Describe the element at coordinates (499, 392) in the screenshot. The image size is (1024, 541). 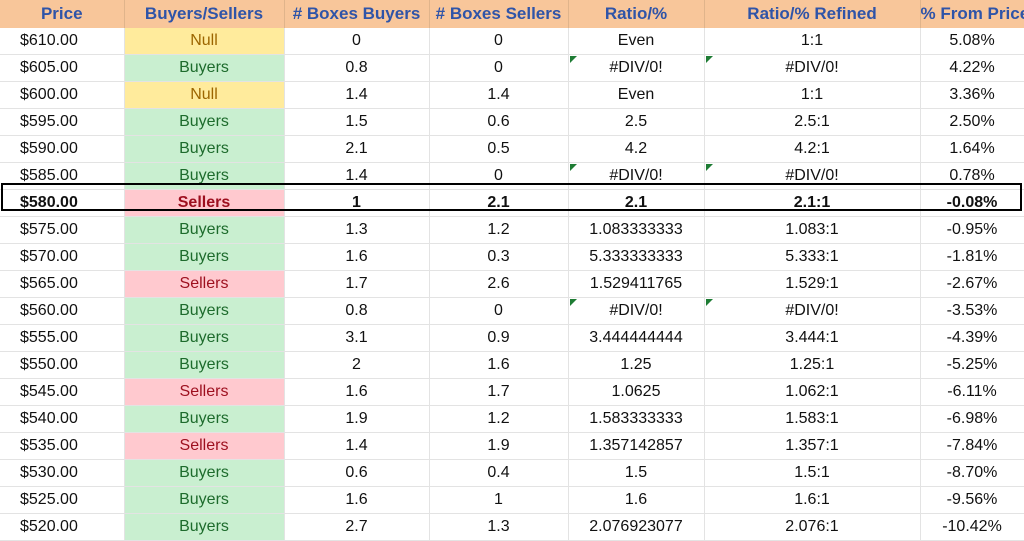
I see `boxes-sellers-cell: 1.7` at that location.